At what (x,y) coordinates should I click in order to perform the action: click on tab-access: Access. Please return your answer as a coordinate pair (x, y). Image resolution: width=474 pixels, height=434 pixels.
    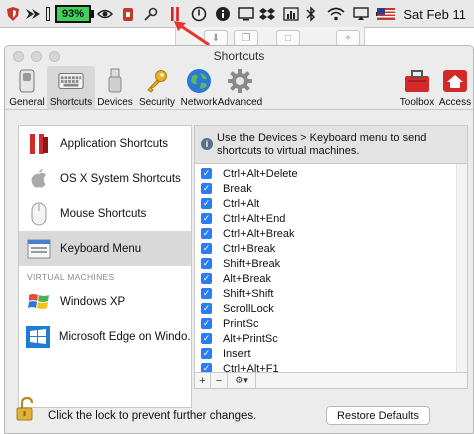
    Looking at the image, I should click on (453, 88).